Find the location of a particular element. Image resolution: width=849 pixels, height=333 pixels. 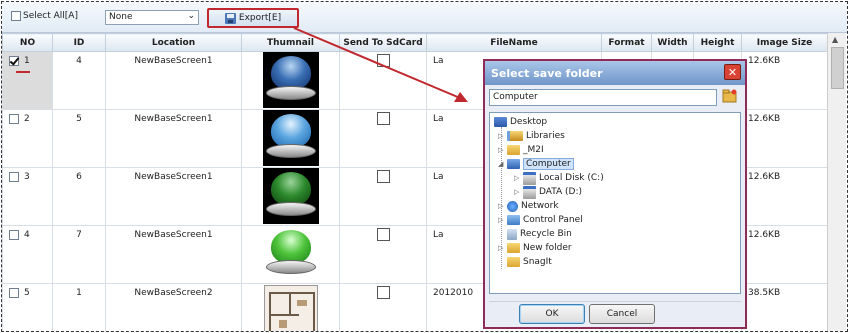

select-all-control: Select All[A] is located at coordinates (44, 16).